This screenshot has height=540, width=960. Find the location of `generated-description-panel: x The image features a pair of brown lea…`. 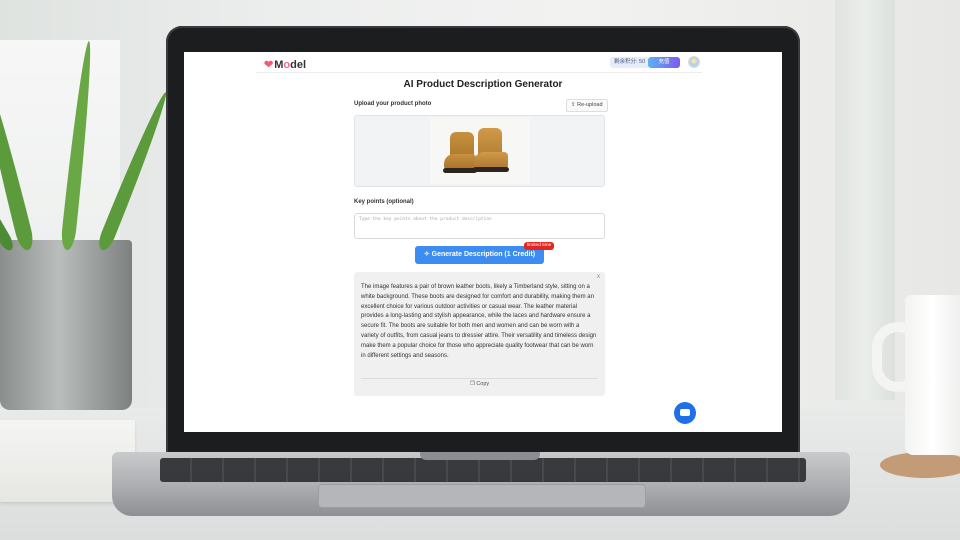

generated-description-panel: x The image features a pair of brown lea… is located at coordinates (479, 334).